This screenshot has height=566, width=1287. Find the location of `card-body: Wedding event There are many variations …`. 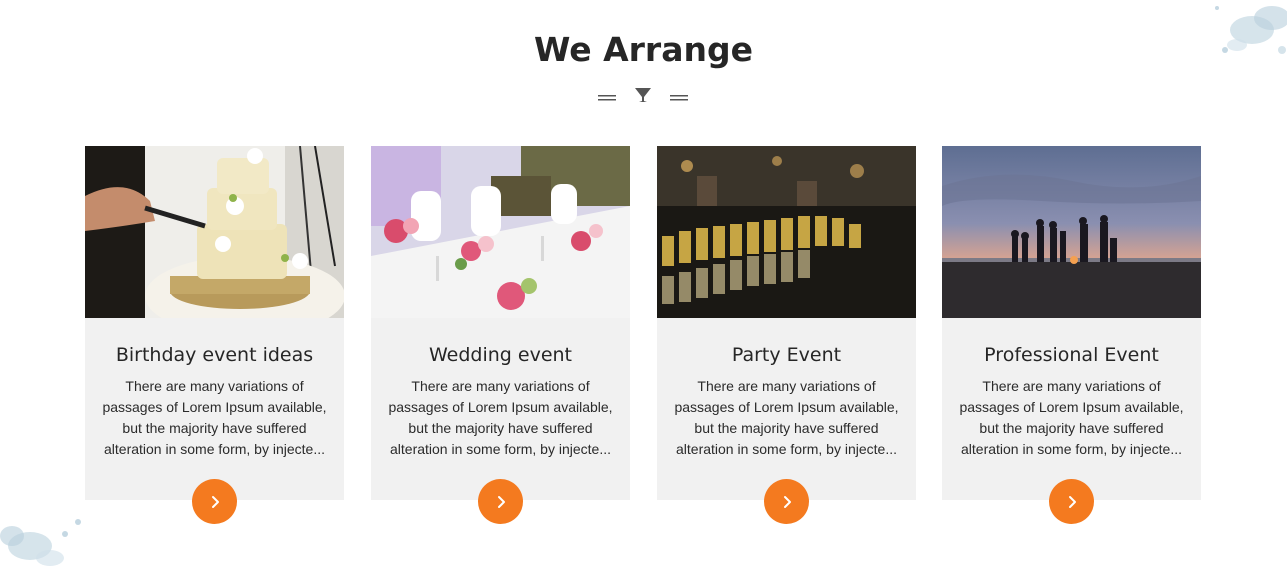

card-body: Wedding event There are many variations … is located at coordinates (500, 421).